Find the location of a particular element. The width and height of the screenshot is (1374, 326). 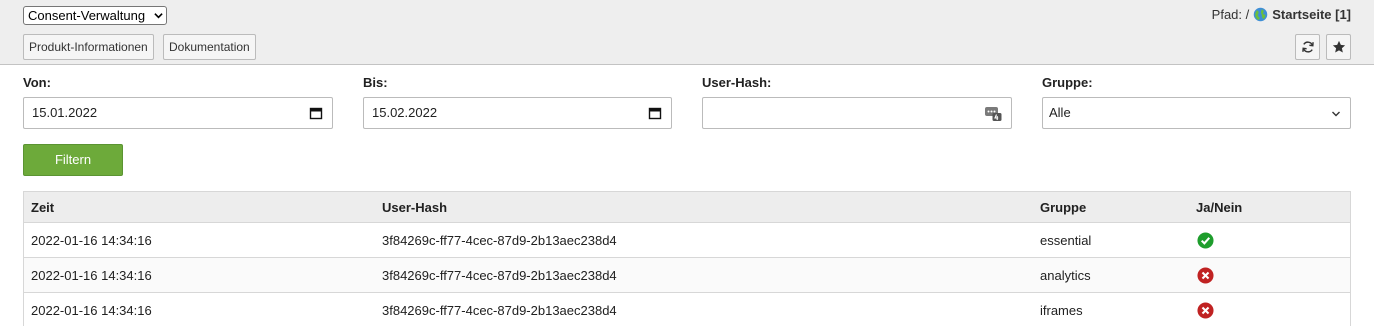

star-icon is located at coordinates (1338, 46).